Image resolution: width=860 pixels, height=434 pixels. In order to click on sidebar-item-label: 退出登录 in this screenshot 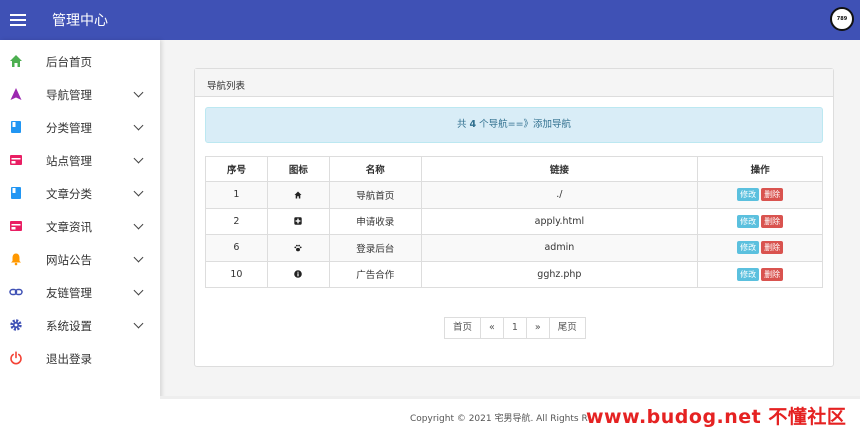, I will do `click(69, 359)`.